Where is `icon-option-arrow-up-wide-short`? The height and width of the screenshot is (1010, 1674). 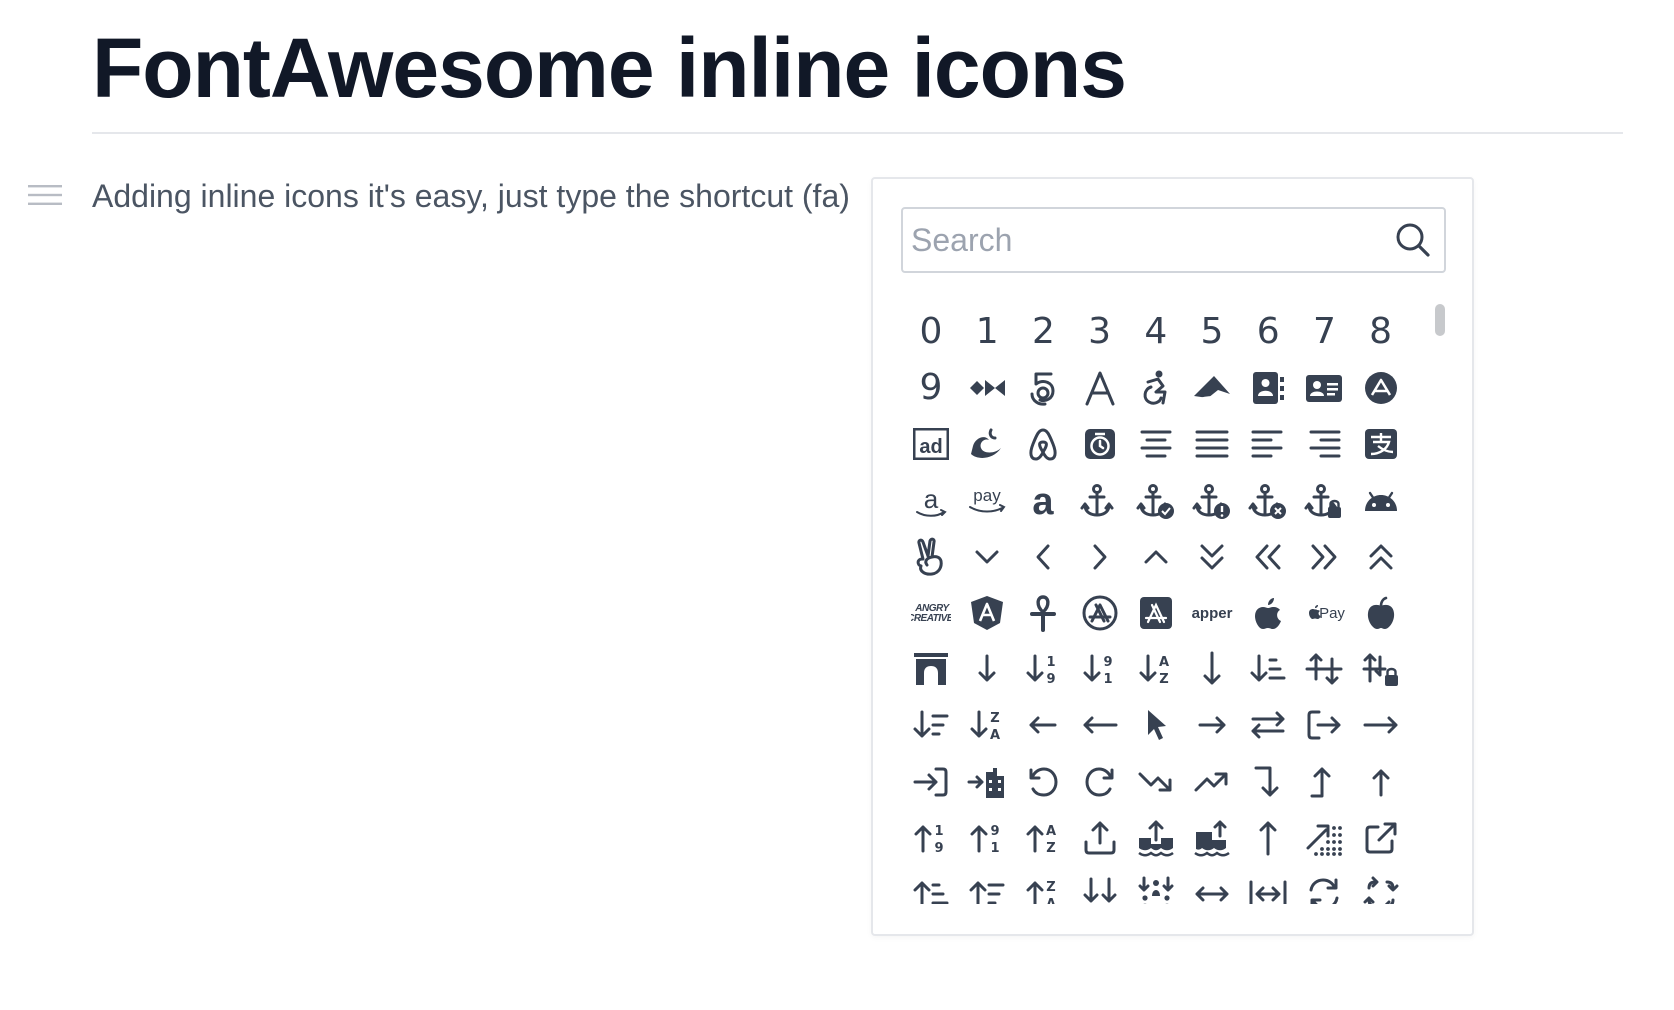 icon-option-arrow-up-wide-short is located at coordinates (987, 885).